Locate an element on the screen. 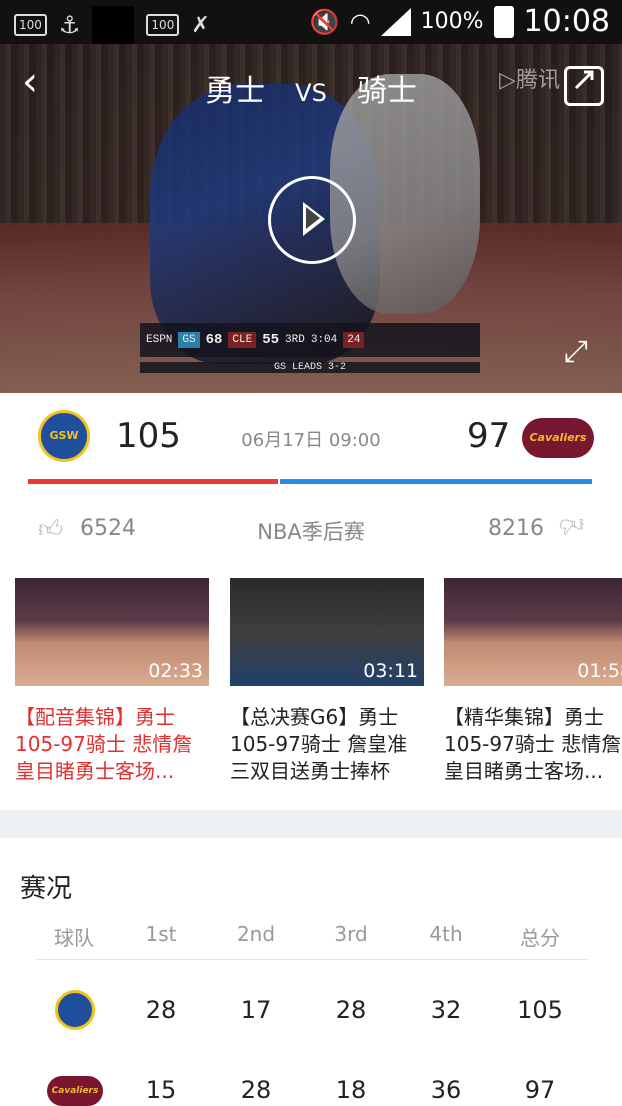 This screenshot has height=1106, width=622. header-total: 总分 is located at coordinates (540, 938).